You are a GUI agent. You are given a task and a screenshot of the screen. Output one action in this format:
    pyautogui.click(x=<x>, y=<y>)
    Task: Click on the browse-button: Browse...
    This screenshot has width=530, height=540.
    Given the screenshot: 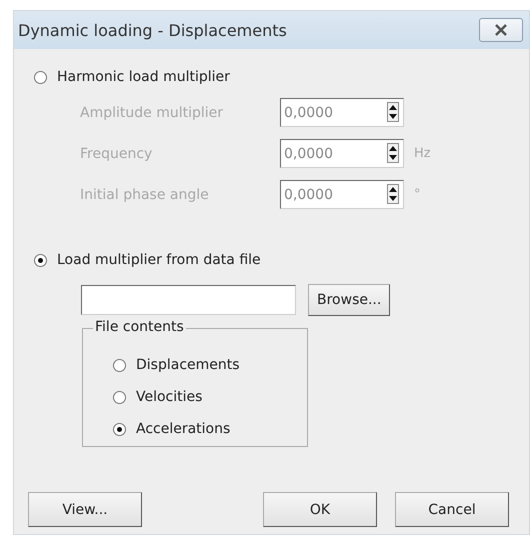 What is the action you would take?
    pyautogui.click(x=349, y=300)
    